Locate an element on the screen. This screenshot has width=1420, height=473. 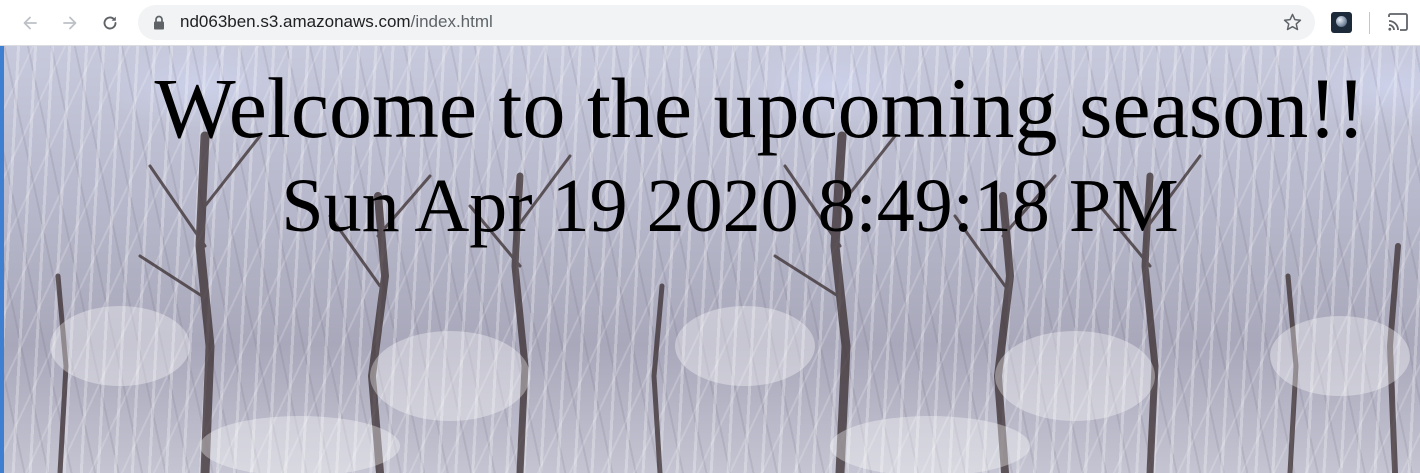
arrow-right-icon is located at coordinates (70, 23).